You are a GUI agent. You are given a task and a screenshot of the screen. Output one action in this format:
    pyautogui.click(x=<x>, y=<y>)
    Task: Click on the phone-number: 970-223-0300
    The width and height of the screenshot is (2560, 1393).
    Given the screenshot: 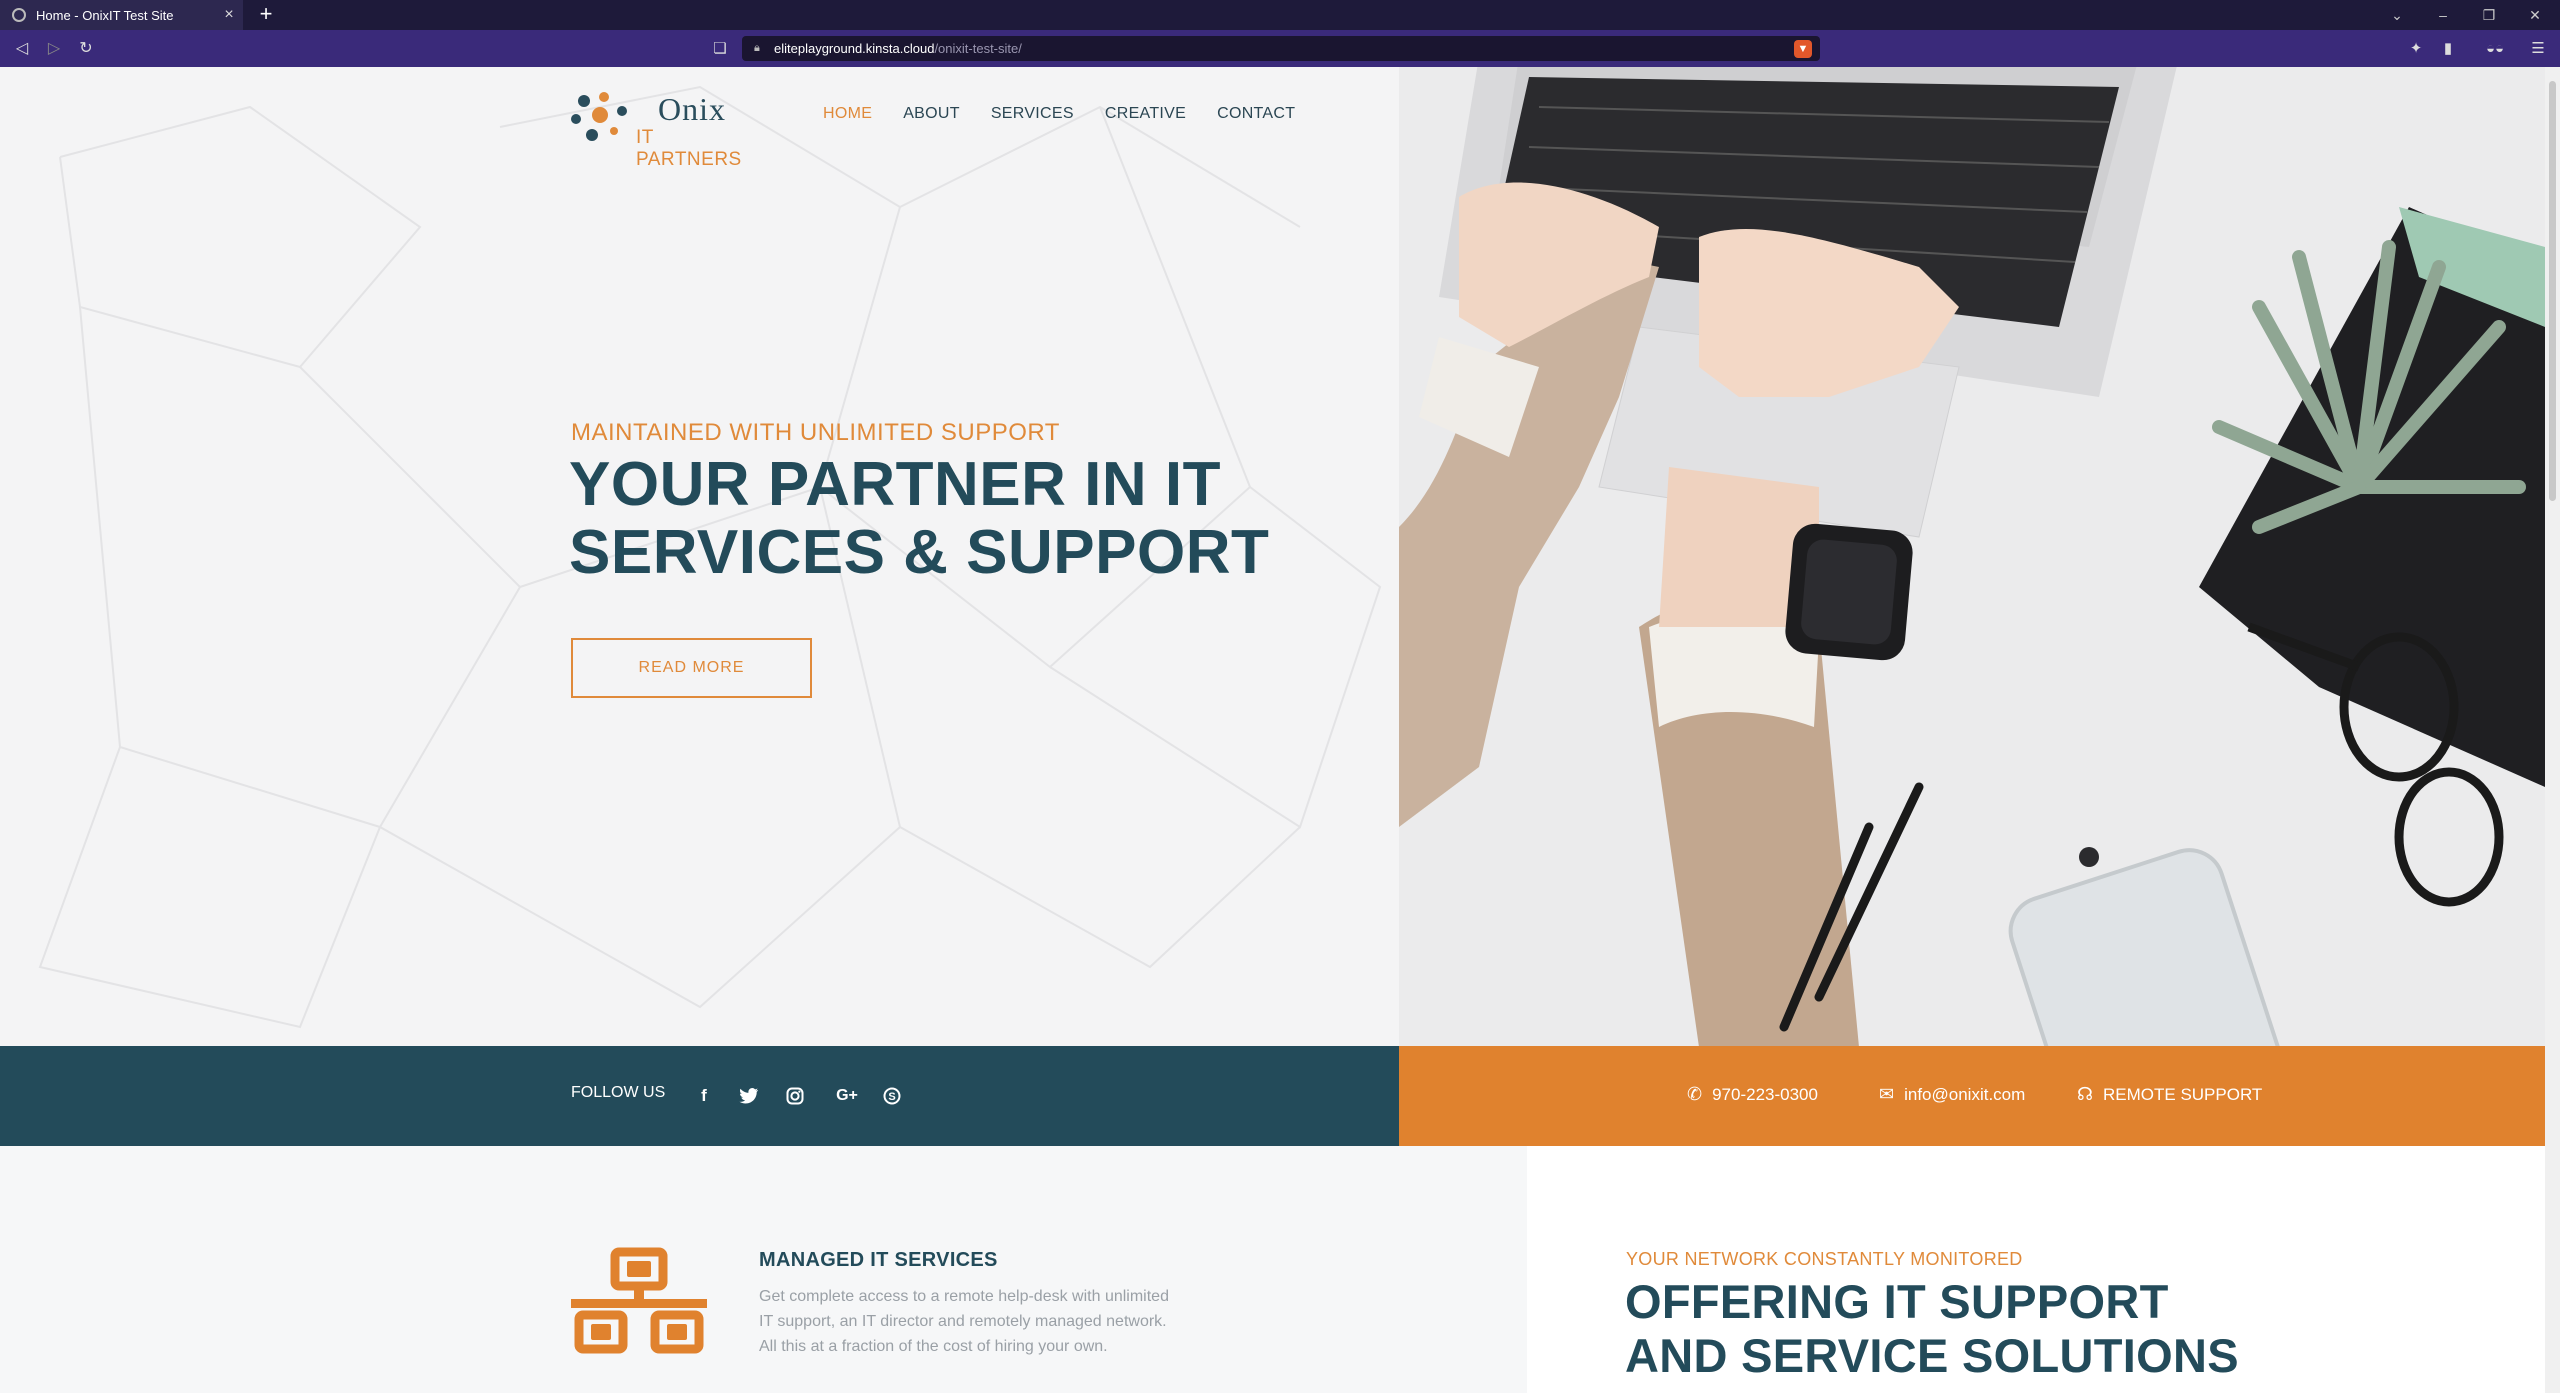 What is the action you would take?
    pyautogui.click(x=1765, y=1094)
    